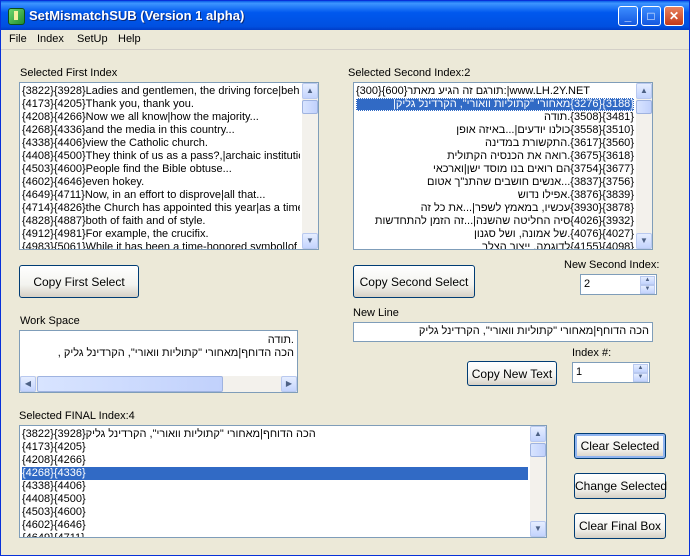  Describe the element at coordinates (495, 130) in the screenshot. I see `list-item: {3510}{3558}כולנו יודעים|...באיזה אופן` at that location.